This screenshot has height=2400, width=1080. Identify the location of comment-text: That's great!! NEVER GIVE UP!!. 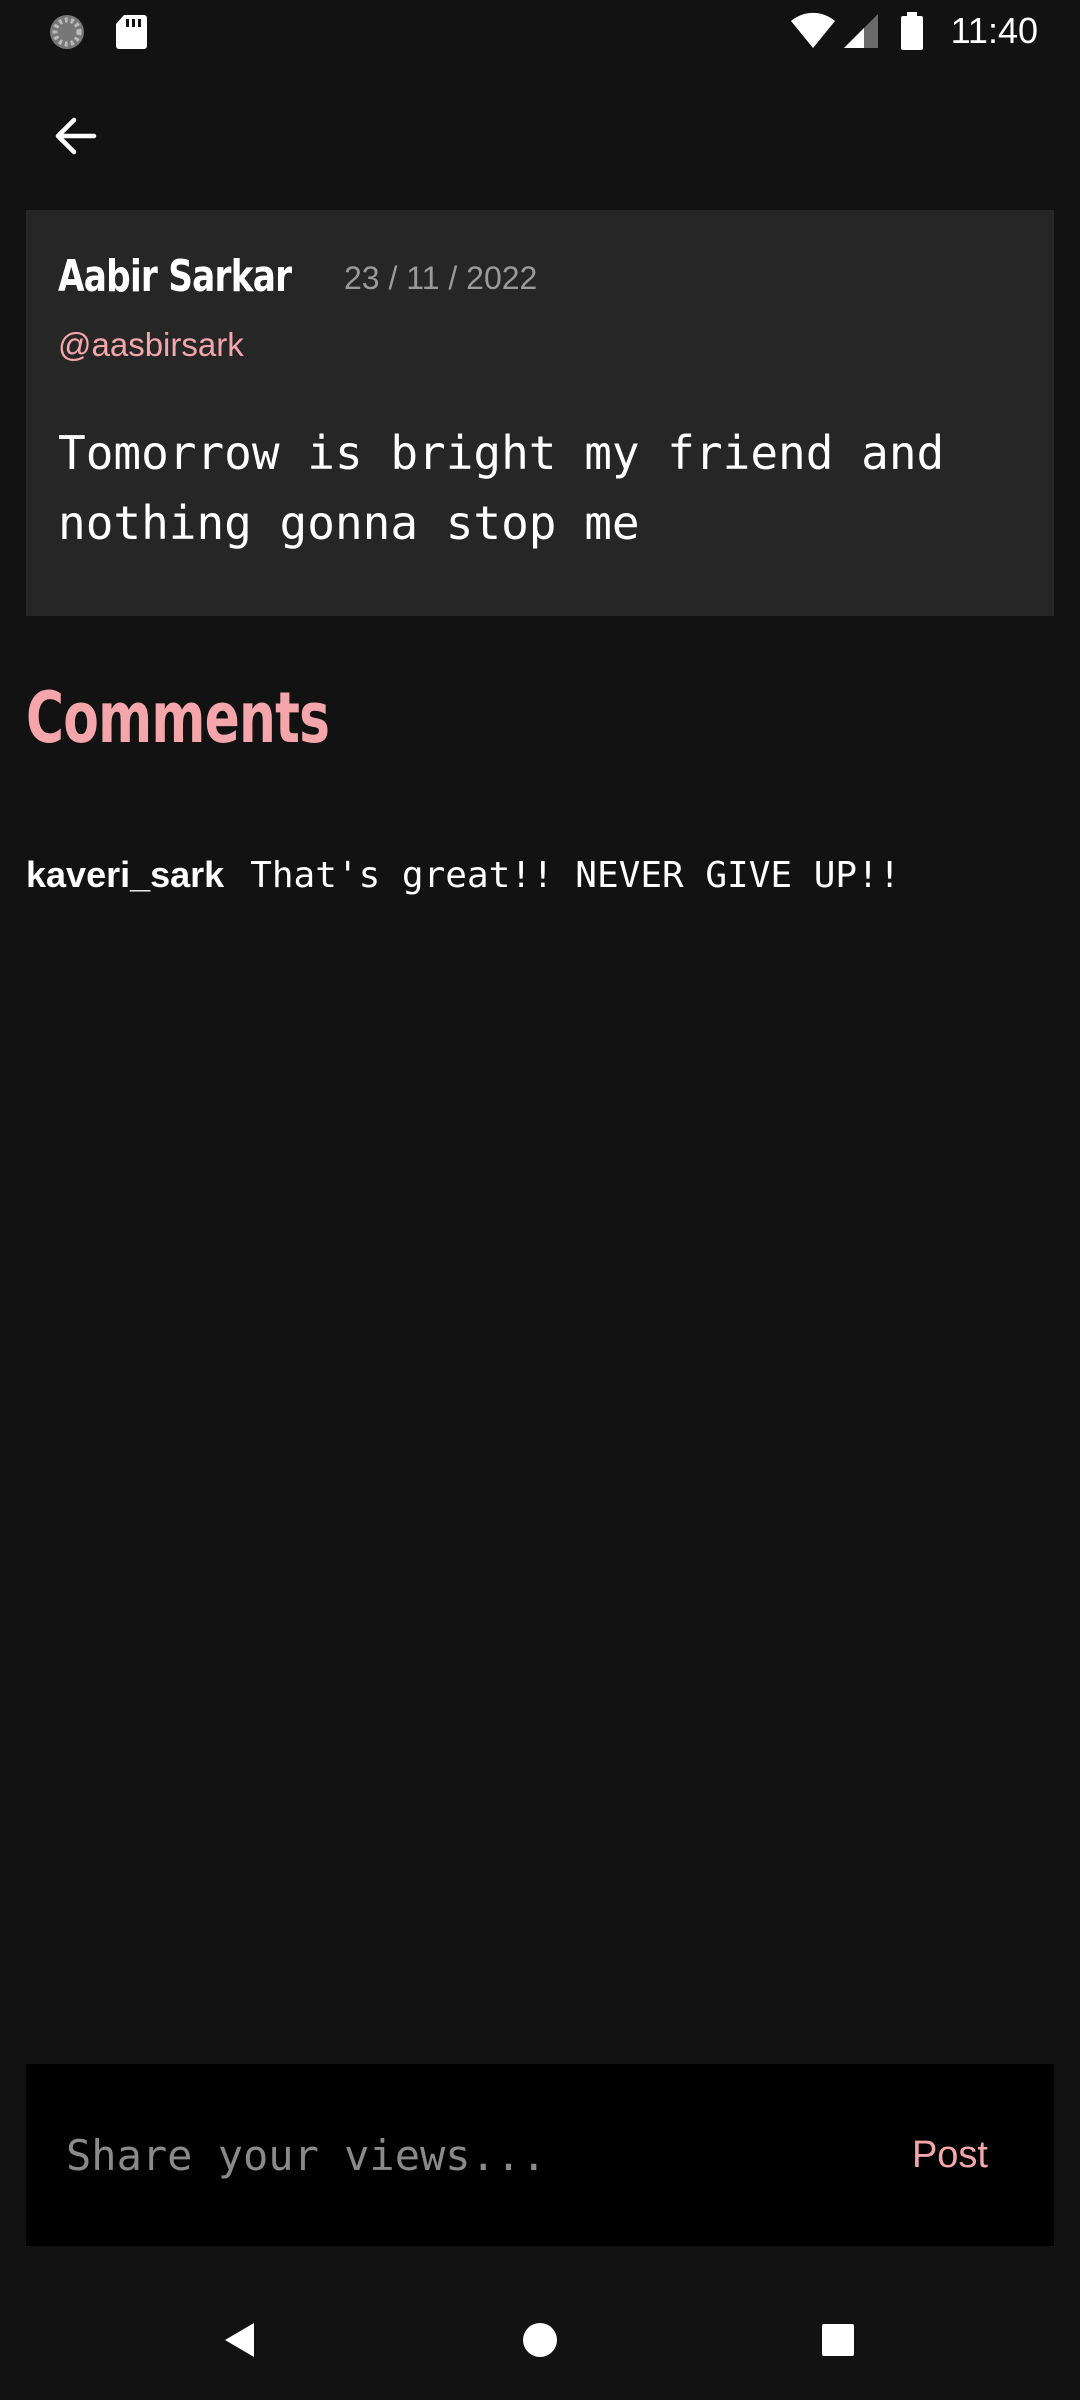
(575, 875).